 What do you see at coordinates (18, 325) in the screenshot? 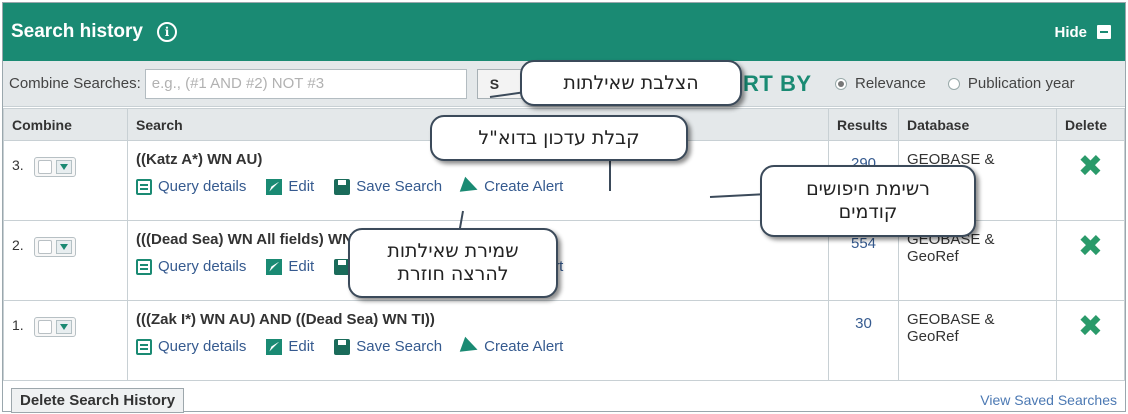
I see `row-number: 1.` at bounding box center [18, 325].